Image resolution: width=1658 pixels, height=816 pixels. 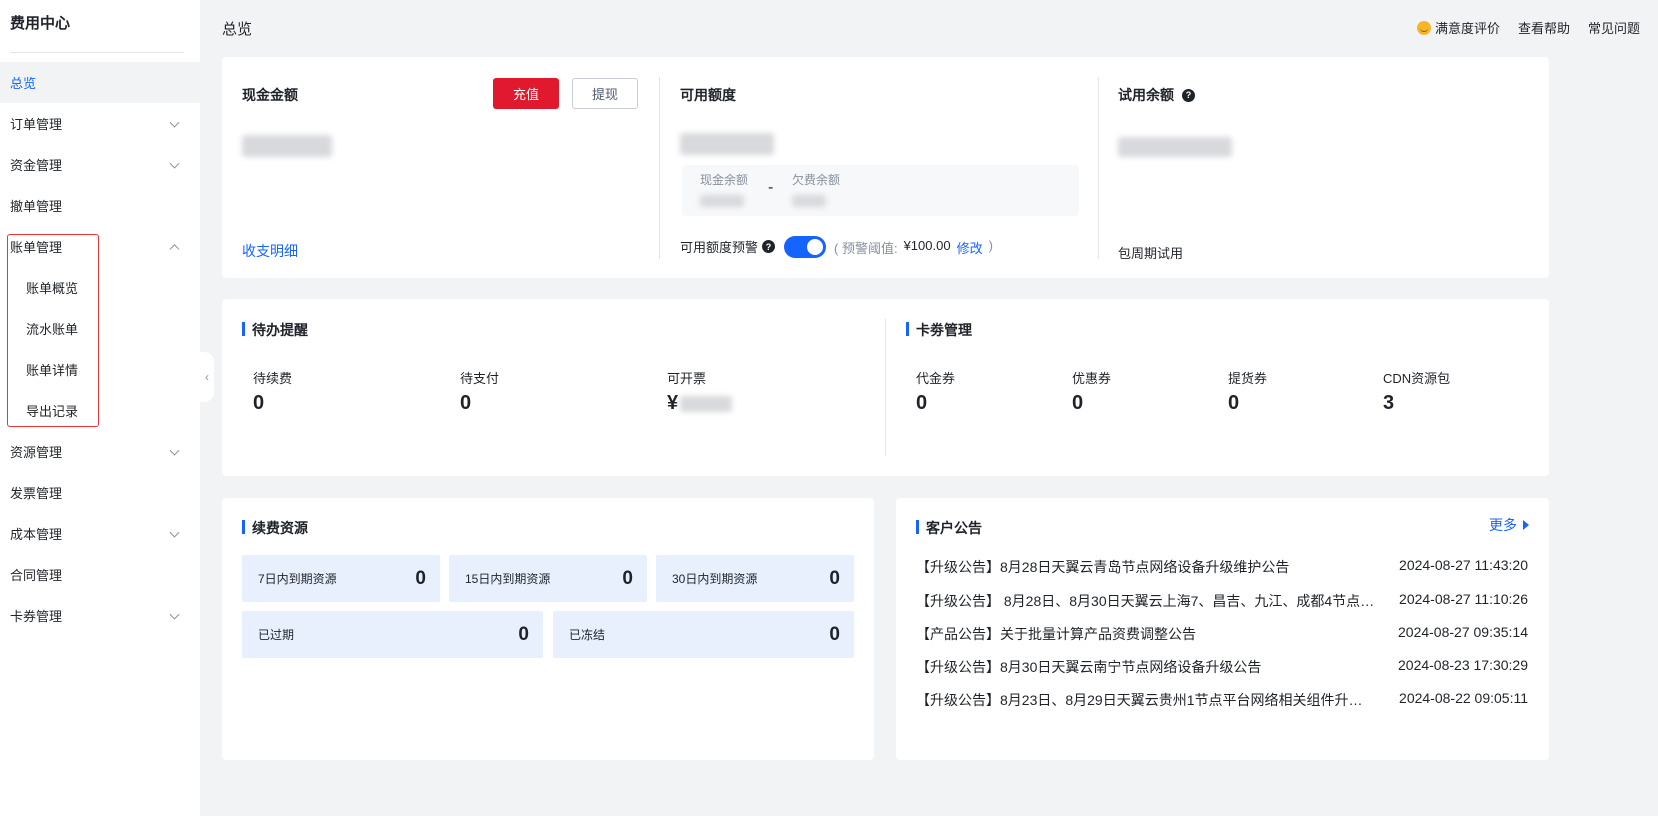 What do you see at coordinates (673, 403) in the screenshot?
I see `currency-symbol: ¥` at bounding box center [673, 403].